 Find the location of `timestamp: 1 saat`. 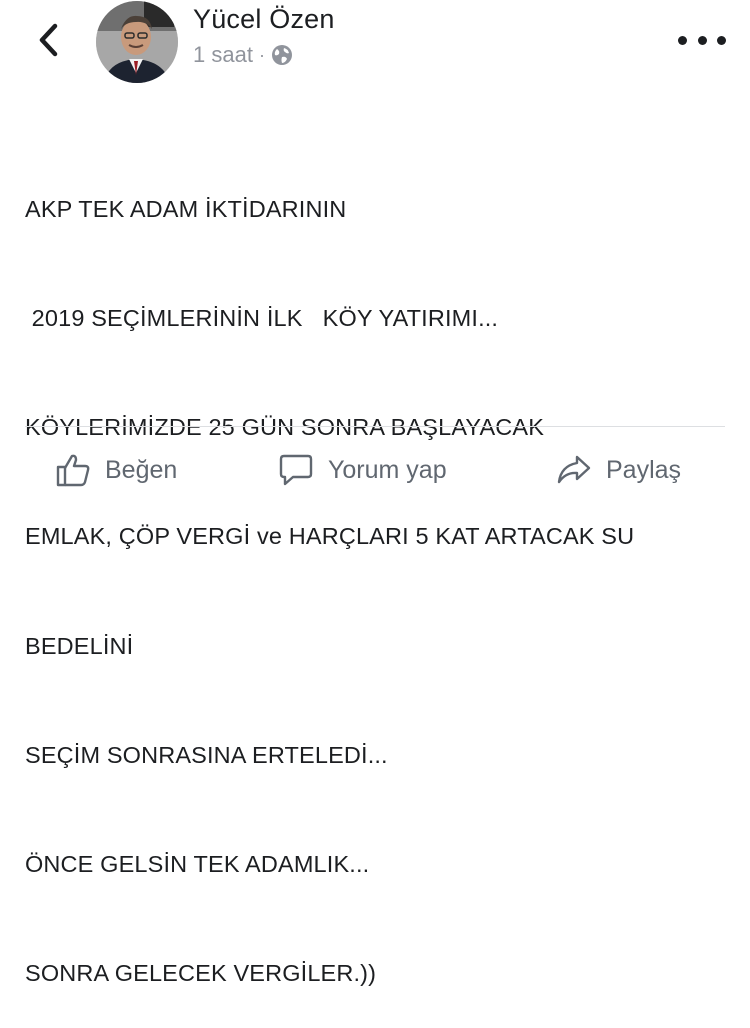

timestamp: 1 saat is located at coordinates (223, 55).